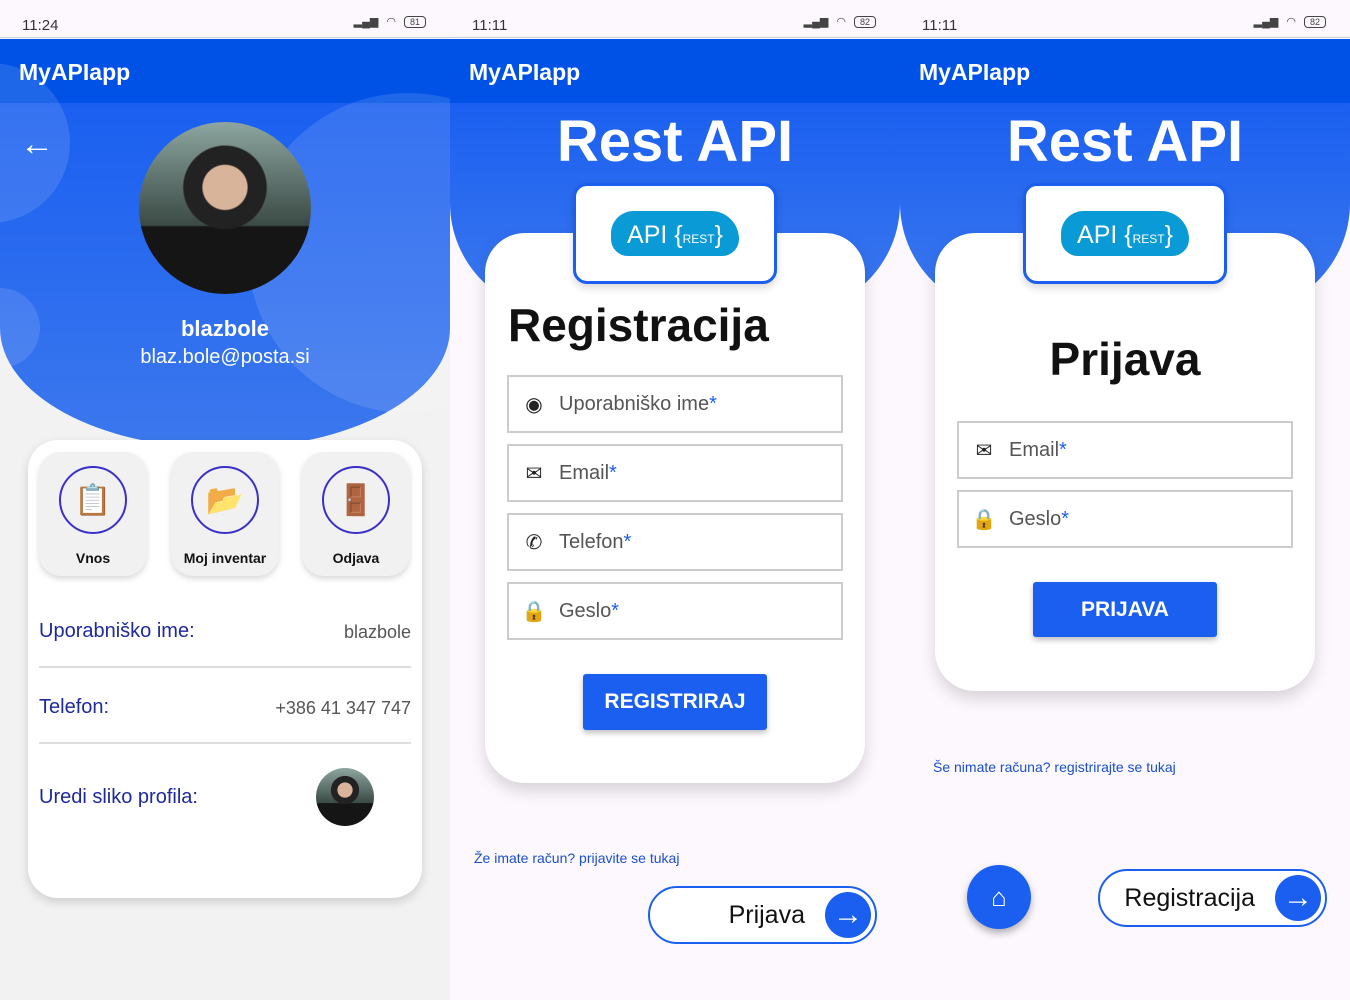 The width and height of the screenshot is (1350, 1000). Describe the element at coordinates (762, 915) in the screenshot. I see `login-nav-button: Prijava →` at that location.